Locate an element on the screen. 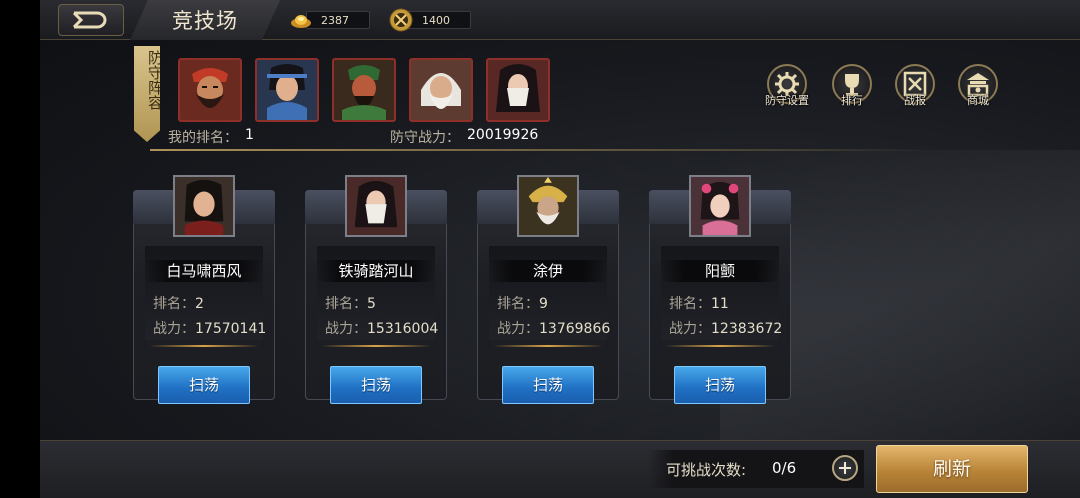 Image resolution: width=1080 pixels, height=498 pixels. battle-report-button: 战报 is located at coordinates (915, 85).